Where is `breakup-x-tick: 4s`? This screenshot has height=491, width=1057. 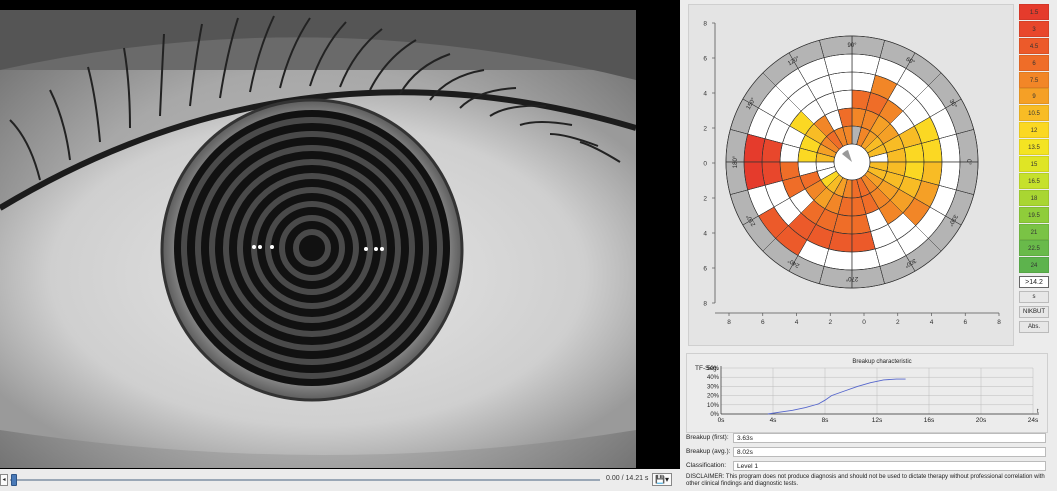
breakup-x-tick: 4s is located at coordinates (774, 420).